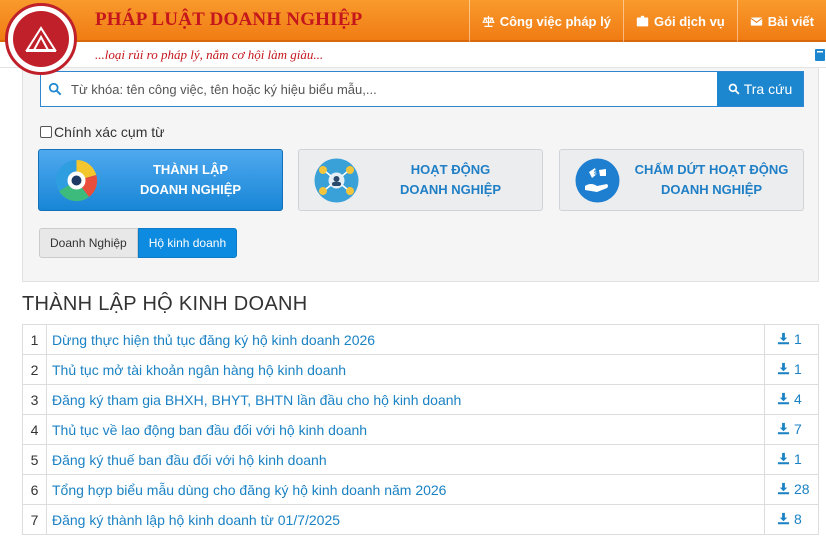 The image size is (826, 543). I want to click on brand-title: PHÁP LUẬT DOANH NGHIỆP, so click(228, 20).